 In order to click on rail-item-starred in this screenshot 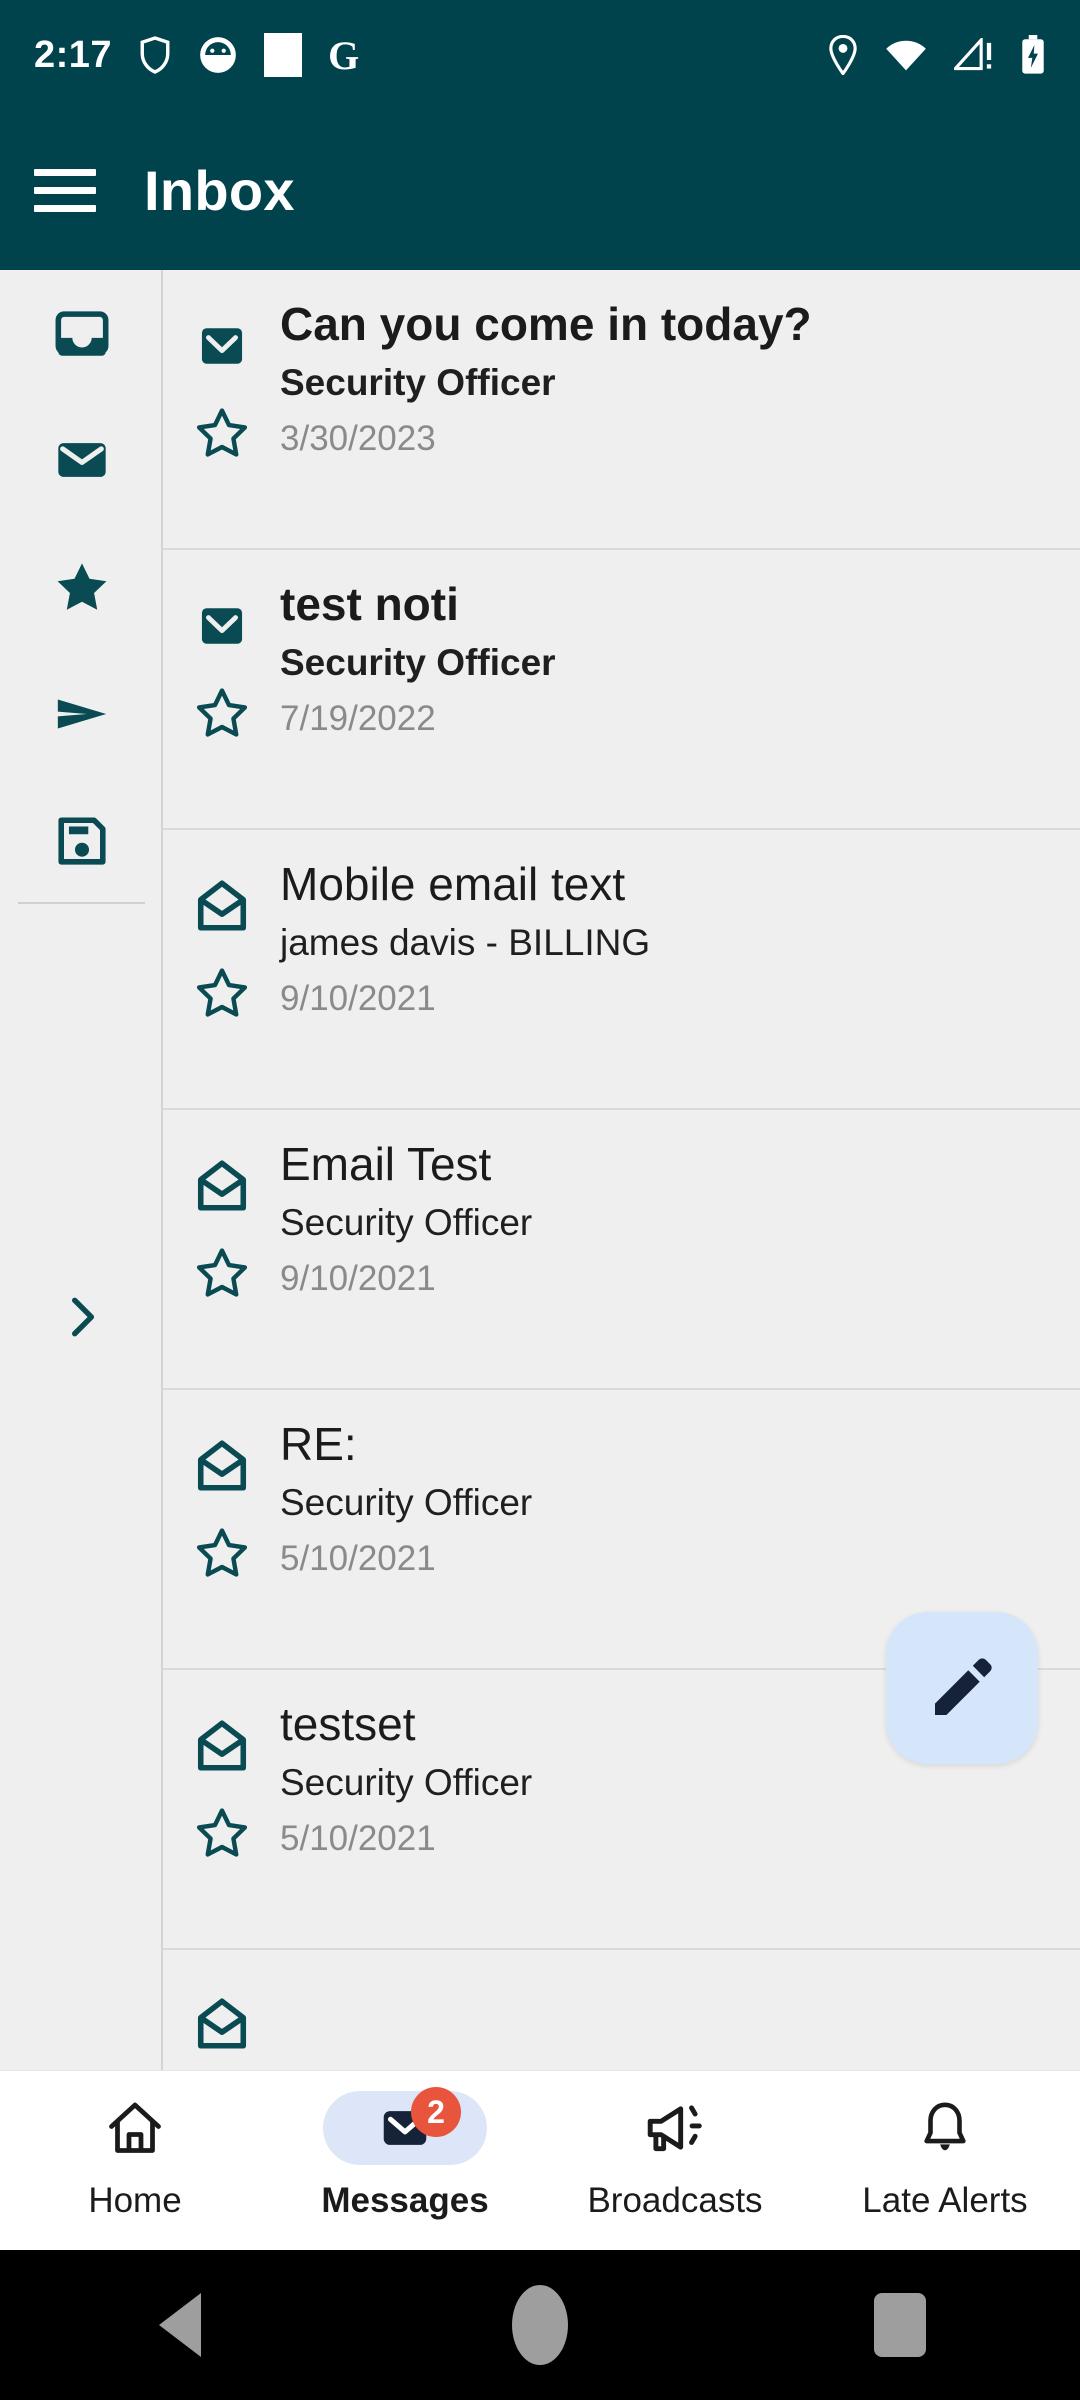, I will do `click(81, 587)`.